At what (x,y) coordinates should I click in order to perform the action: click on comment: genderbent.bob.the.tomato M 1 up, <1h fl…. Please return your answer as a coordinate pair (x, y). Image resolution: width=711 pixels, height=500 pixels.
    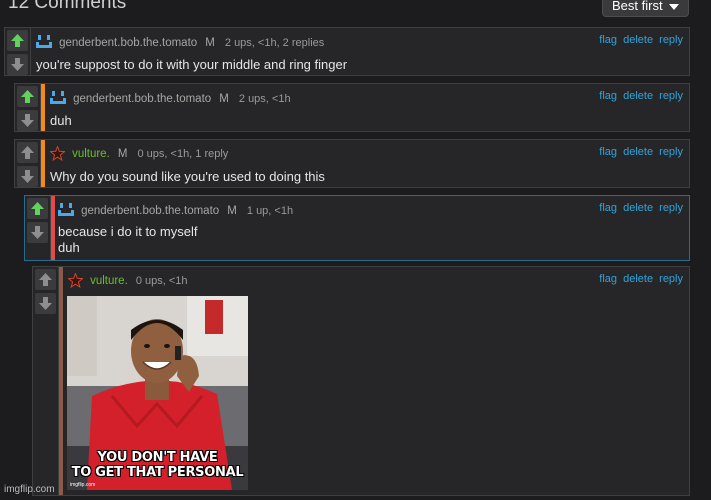
    Looking at the image, I should click on (357, 228).